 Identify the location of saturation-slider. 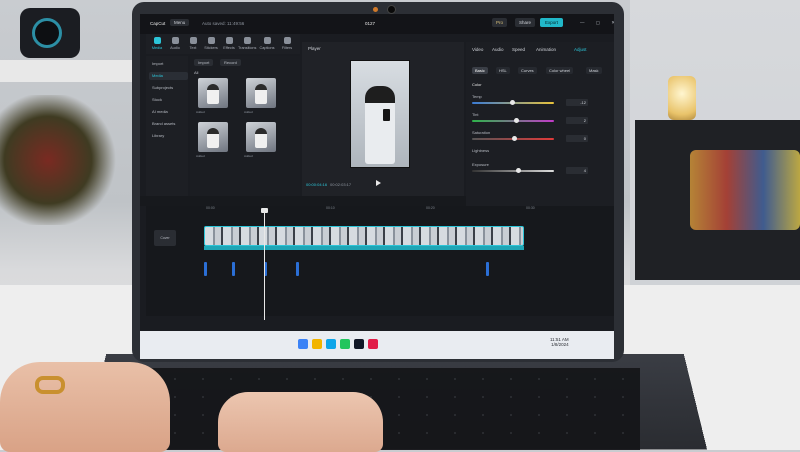
(513, 138).